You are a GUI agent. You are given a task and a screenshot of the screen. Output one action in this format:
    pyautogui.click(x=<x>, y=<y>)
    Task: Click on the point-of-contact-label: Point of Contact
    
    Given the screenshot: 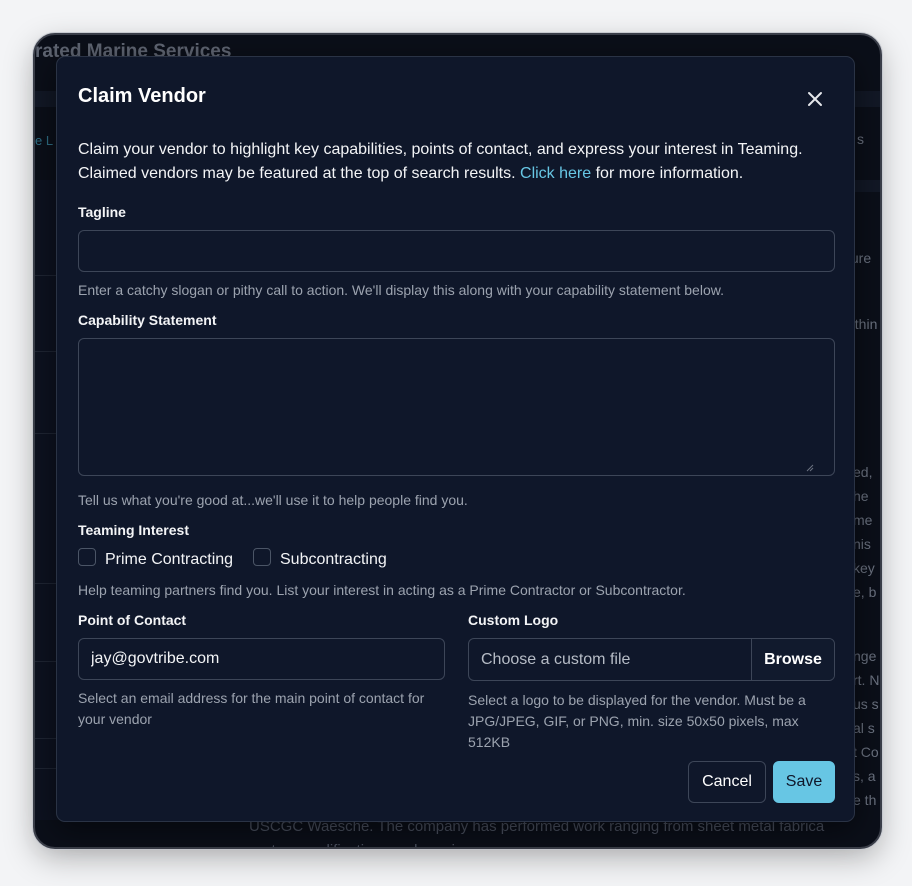 What is the action you would take?
    pyautogui.click(x=132, y=620)
    